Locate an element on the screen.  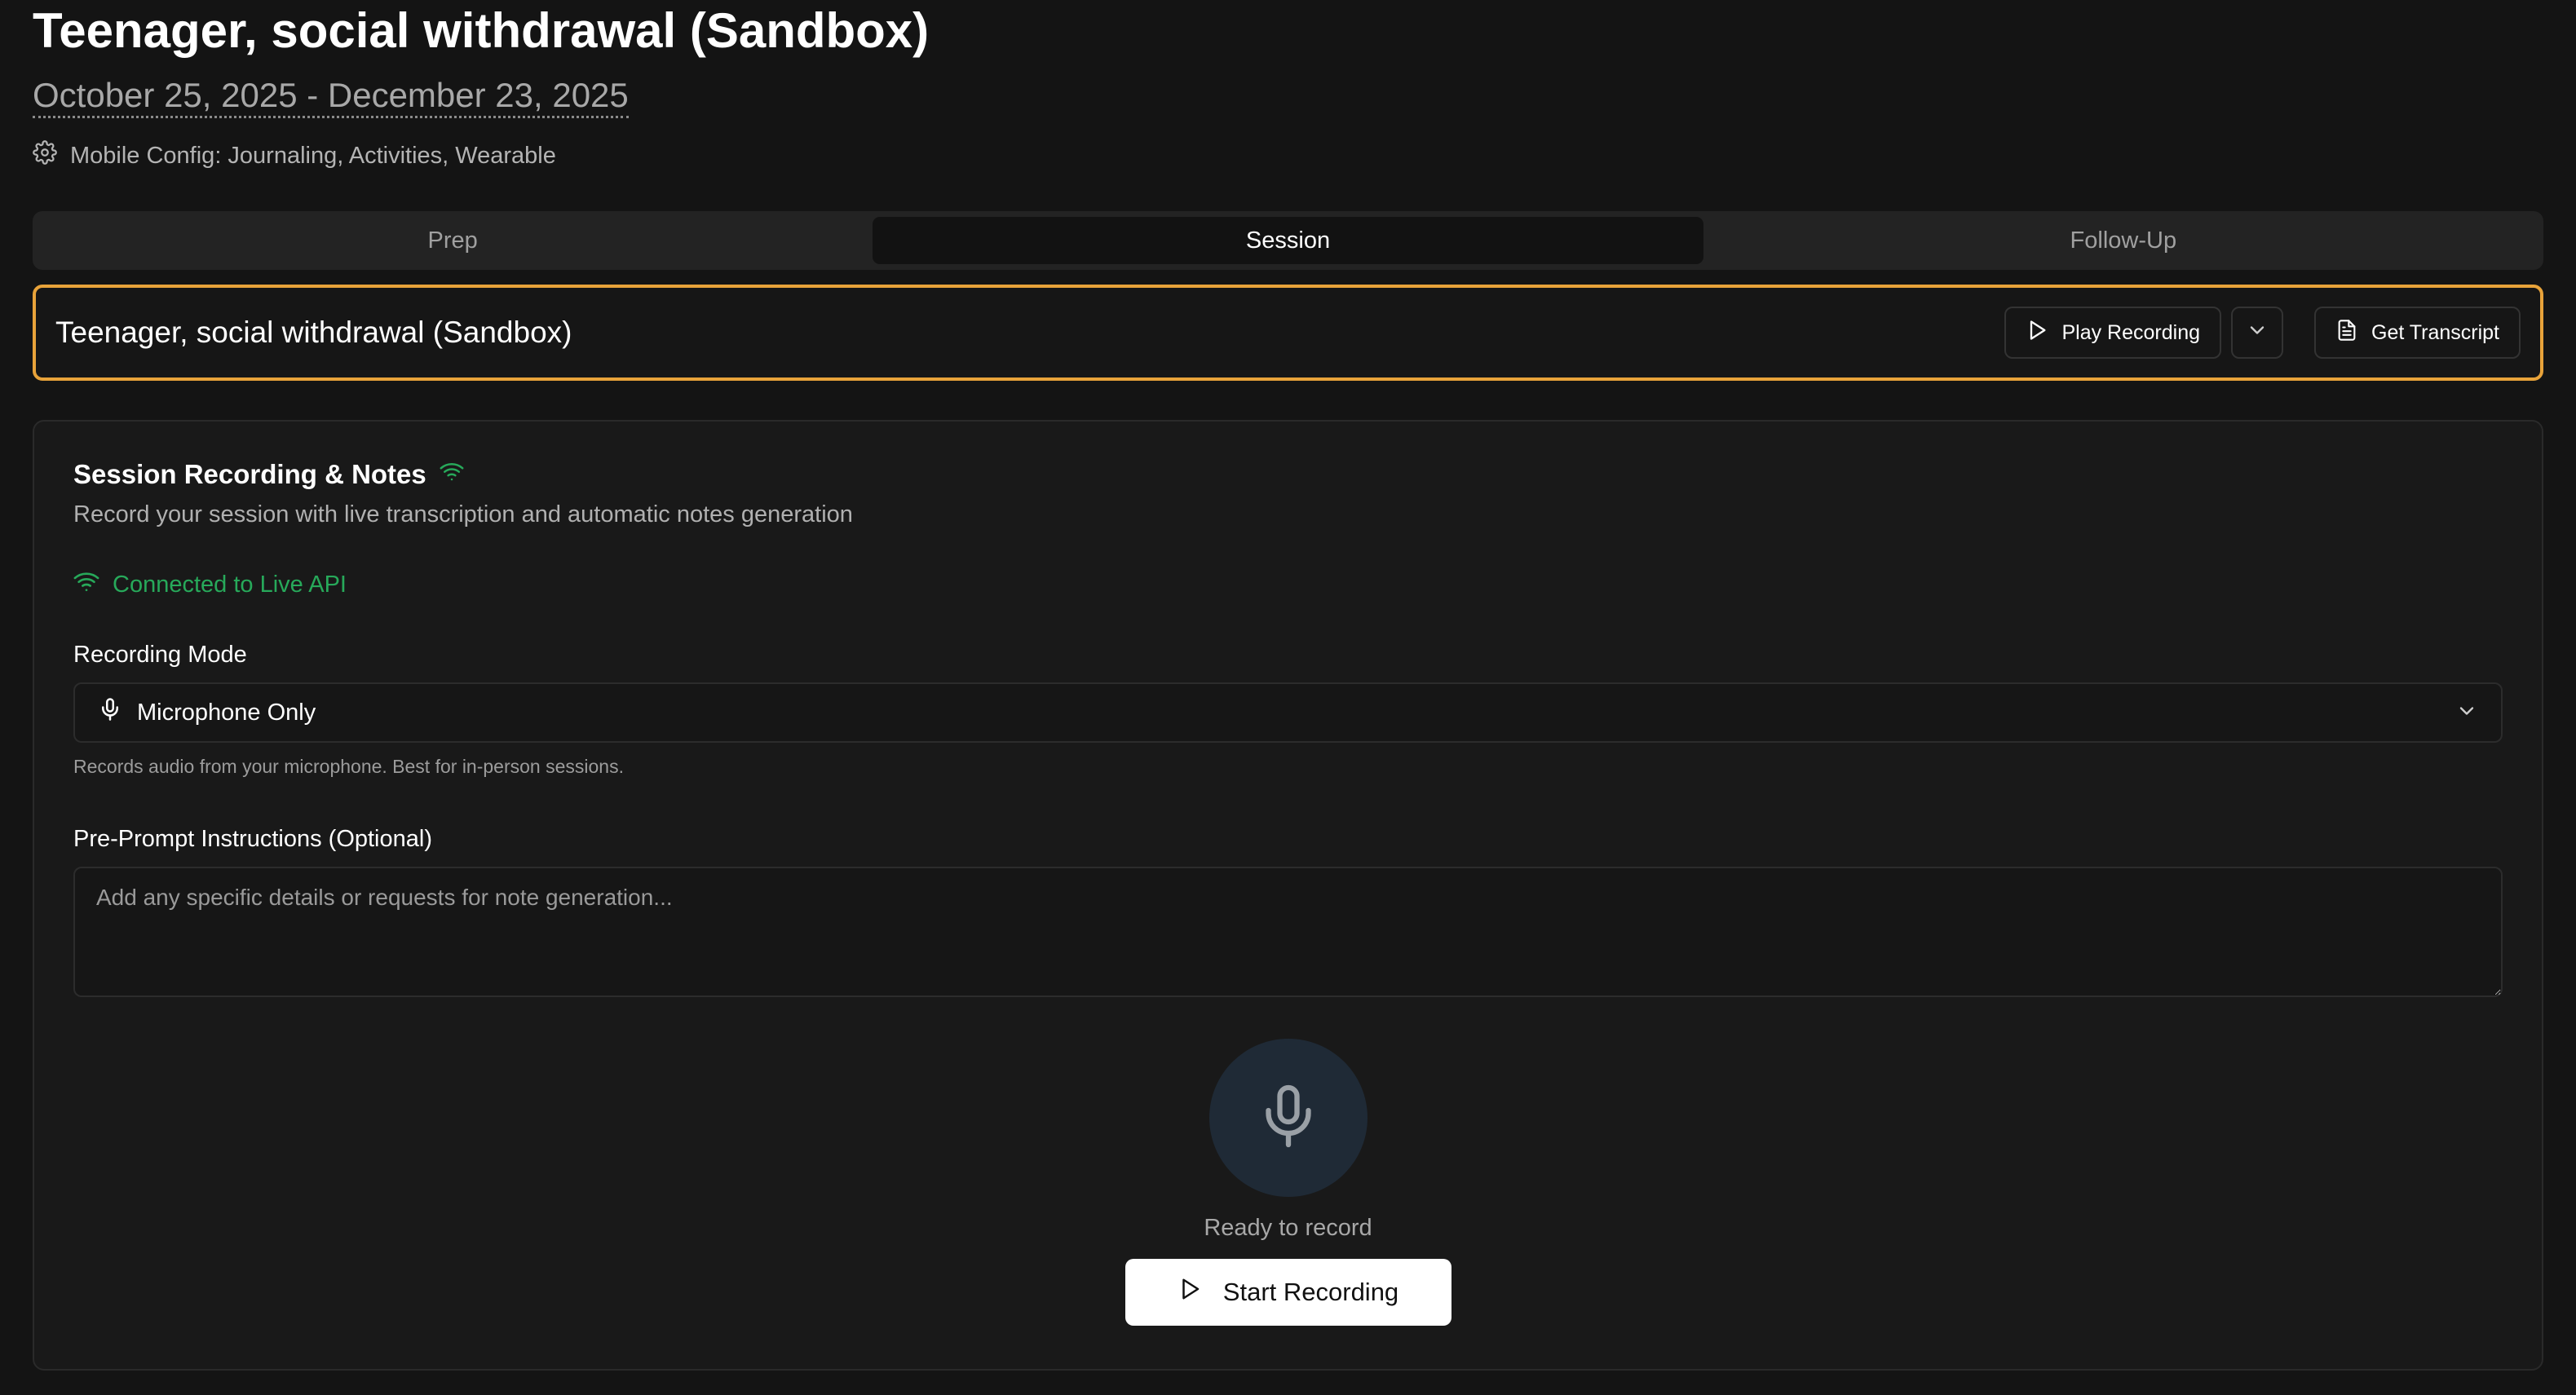
get-transcript-button: Get Transcript is located at coordinates (2417, 333).